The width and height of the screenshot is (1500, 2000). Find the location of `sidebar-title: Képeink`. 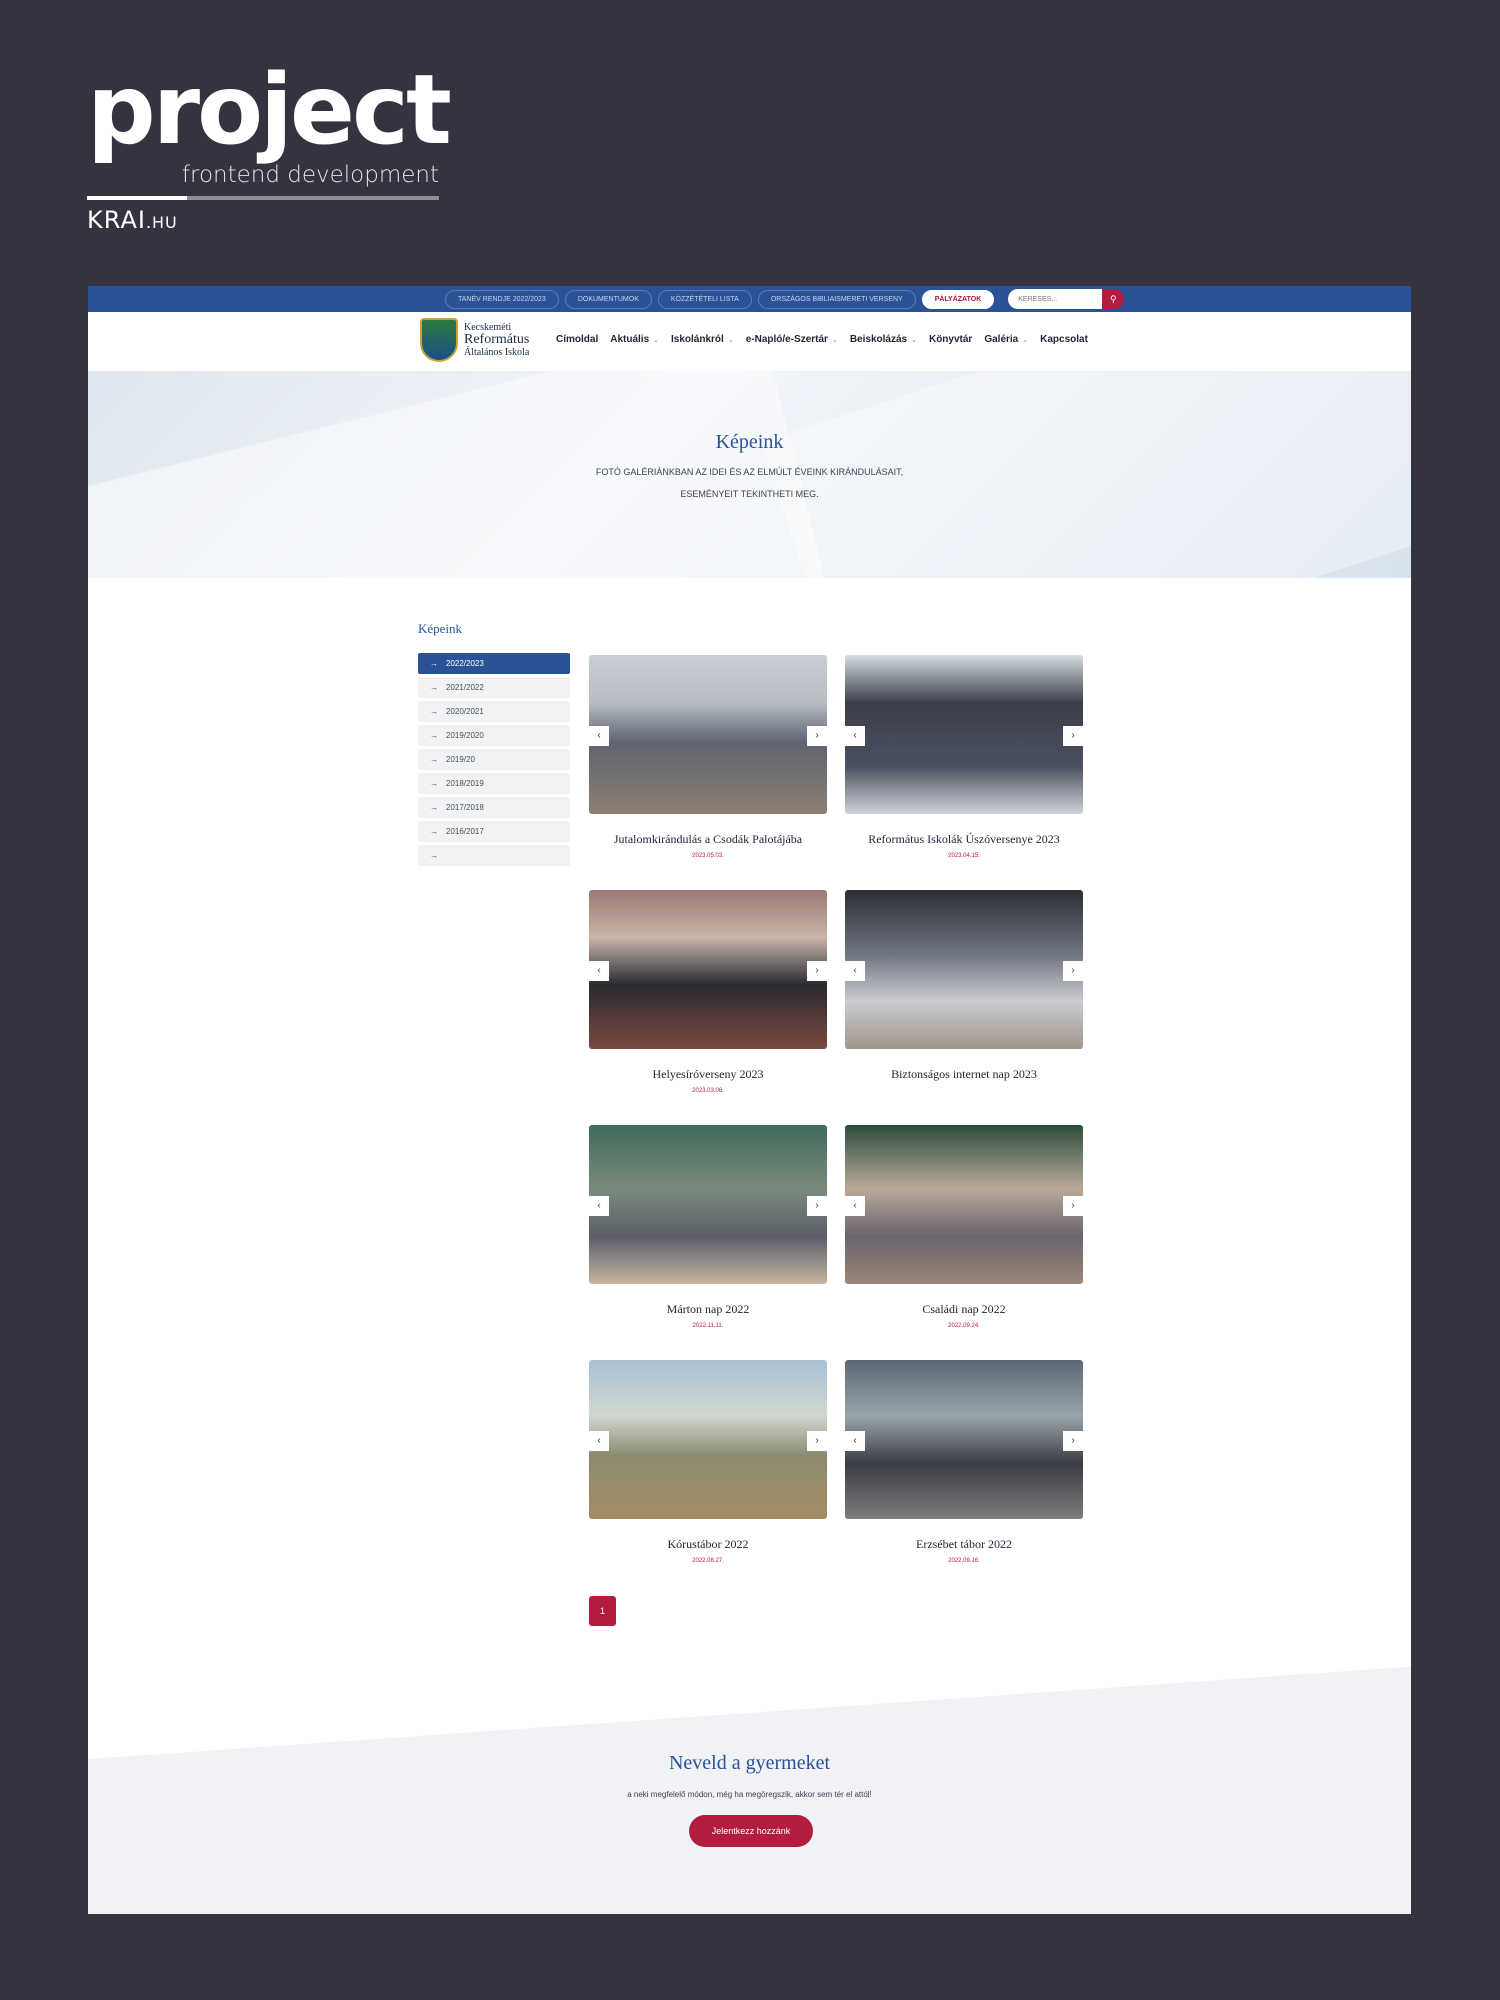

sidebar-title: Képeink is located at coordinates (440, 628).